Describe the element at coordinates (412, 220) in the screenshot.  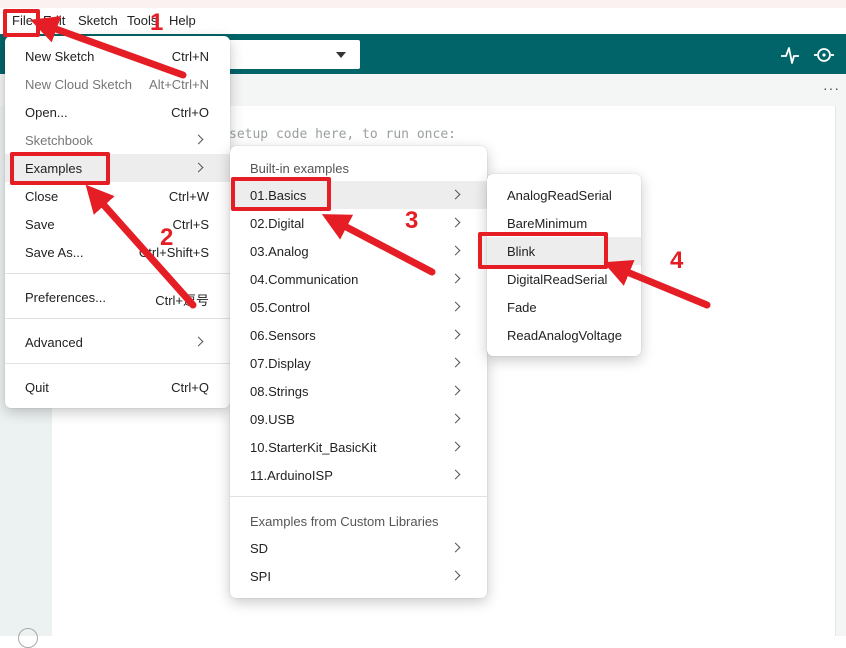
I see `step-number-3: 3` at that location.